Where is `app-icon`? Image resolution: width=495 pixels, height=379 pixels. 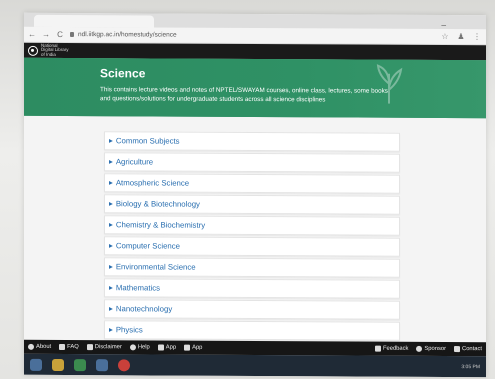 app-icon is located at coordinates (80, 364).